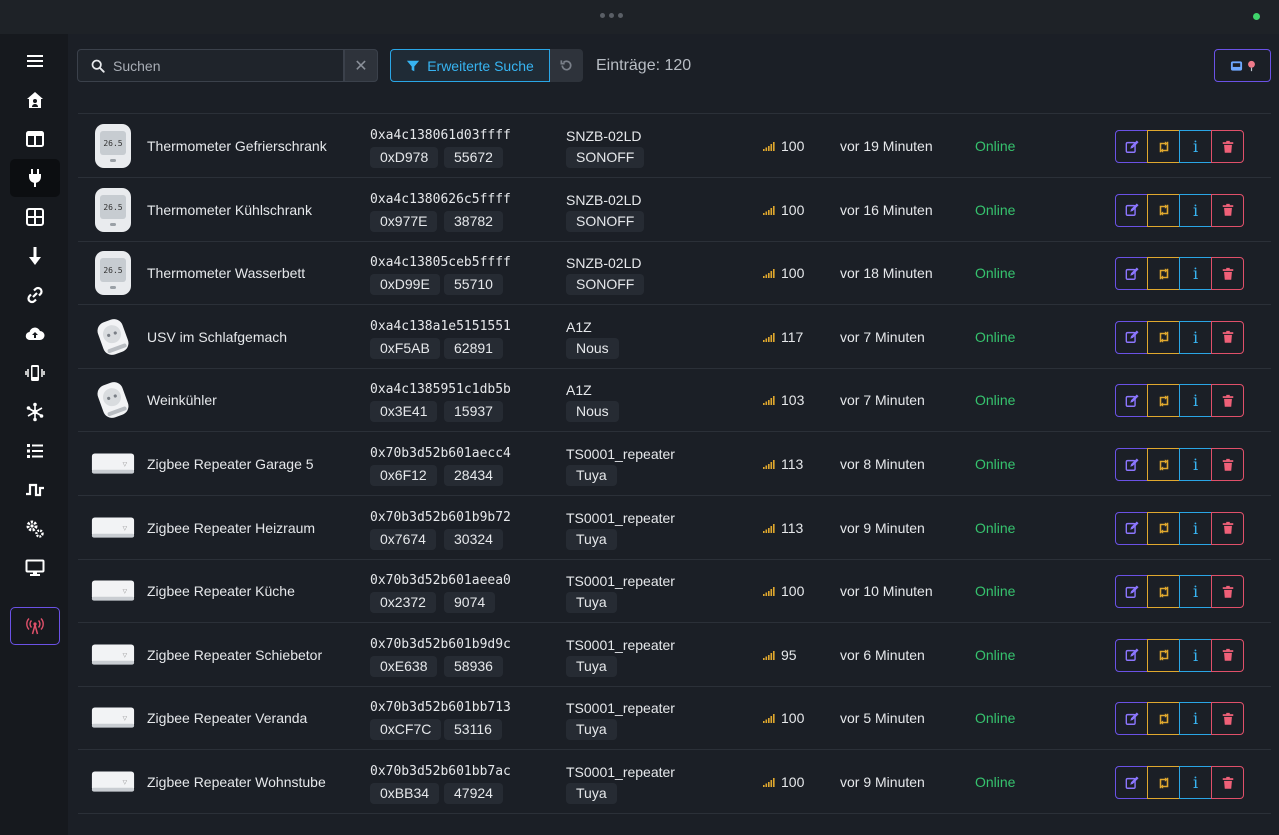 The height and width of the screenshot is (835, 1279). I want to click on window-drag-handle, so click(611, 15).